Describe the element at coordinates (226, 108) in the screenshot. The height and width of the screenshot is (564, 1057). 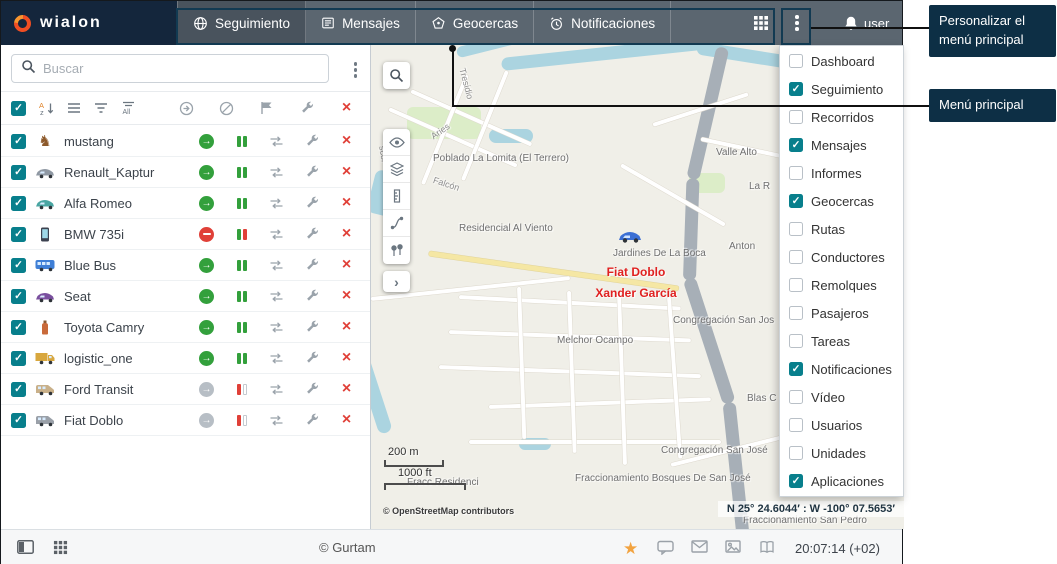
I see `data-accuracy-column-icon` at that location.